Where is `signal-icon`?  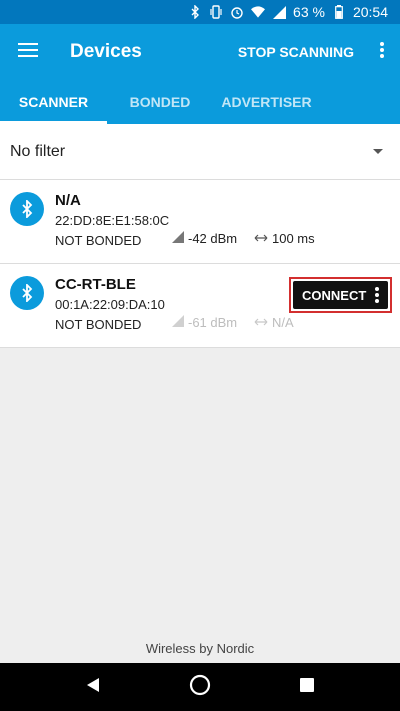
signal-icon is located at coordinates (279, 12).